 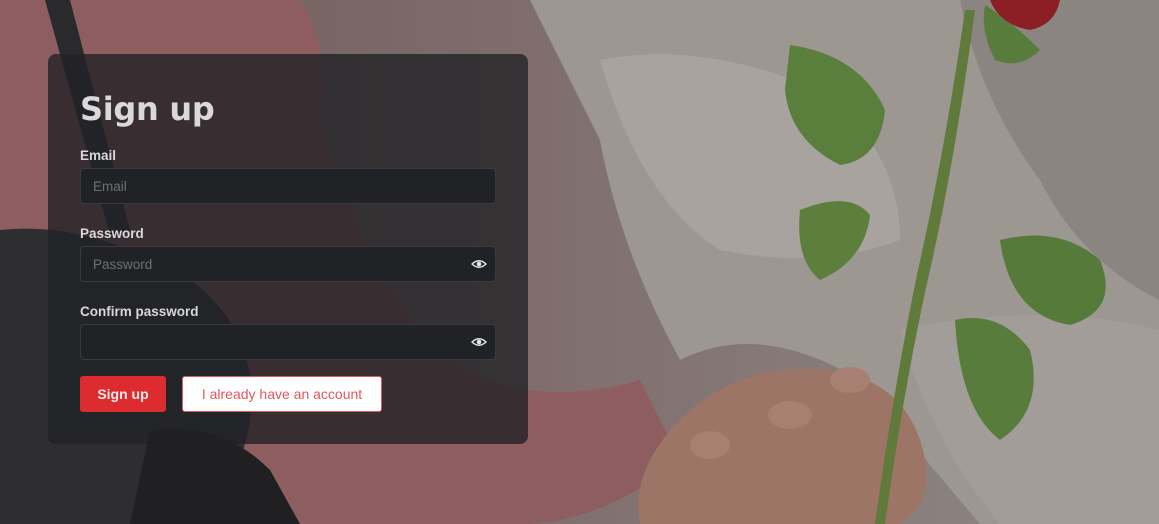 What do you see at coordinates (139, 311) in the screenshot?
I see `confirm-password-label: Confirm password` at bounding box center [139, 311].